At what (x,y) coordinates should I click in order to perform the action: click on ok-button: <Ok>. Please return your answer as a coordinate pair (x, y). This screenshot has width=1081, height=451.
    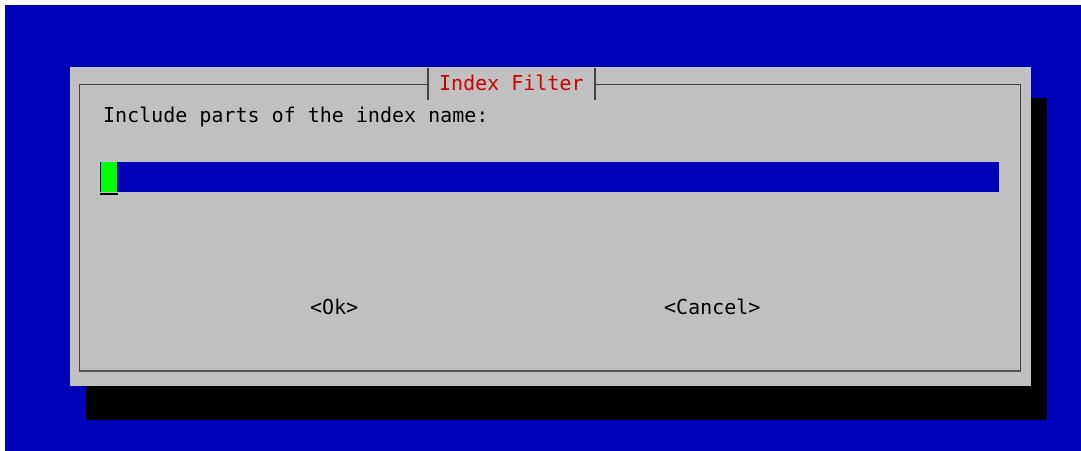
    Looking at the image, I should click on (334, 307).